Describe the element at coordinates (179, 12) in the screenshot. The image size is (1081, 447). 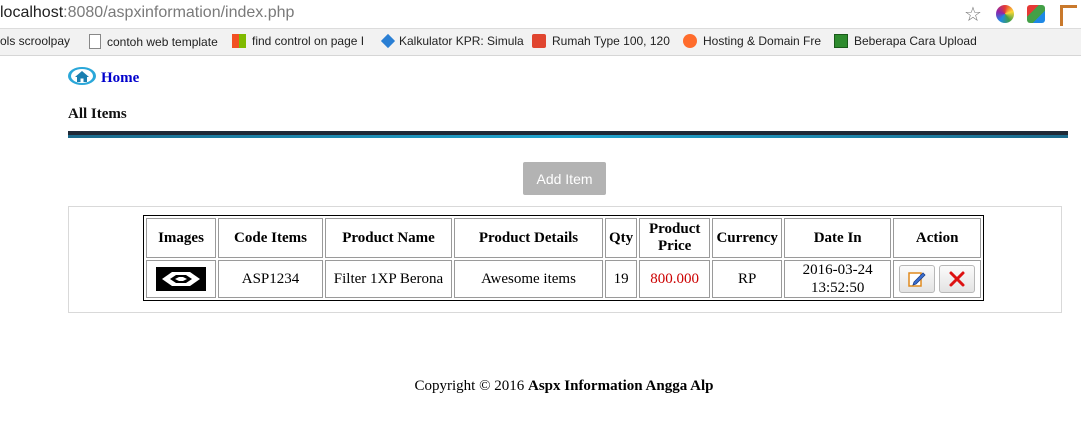
I see `url-path: :8080/aspxinformation/index.php` at that location.